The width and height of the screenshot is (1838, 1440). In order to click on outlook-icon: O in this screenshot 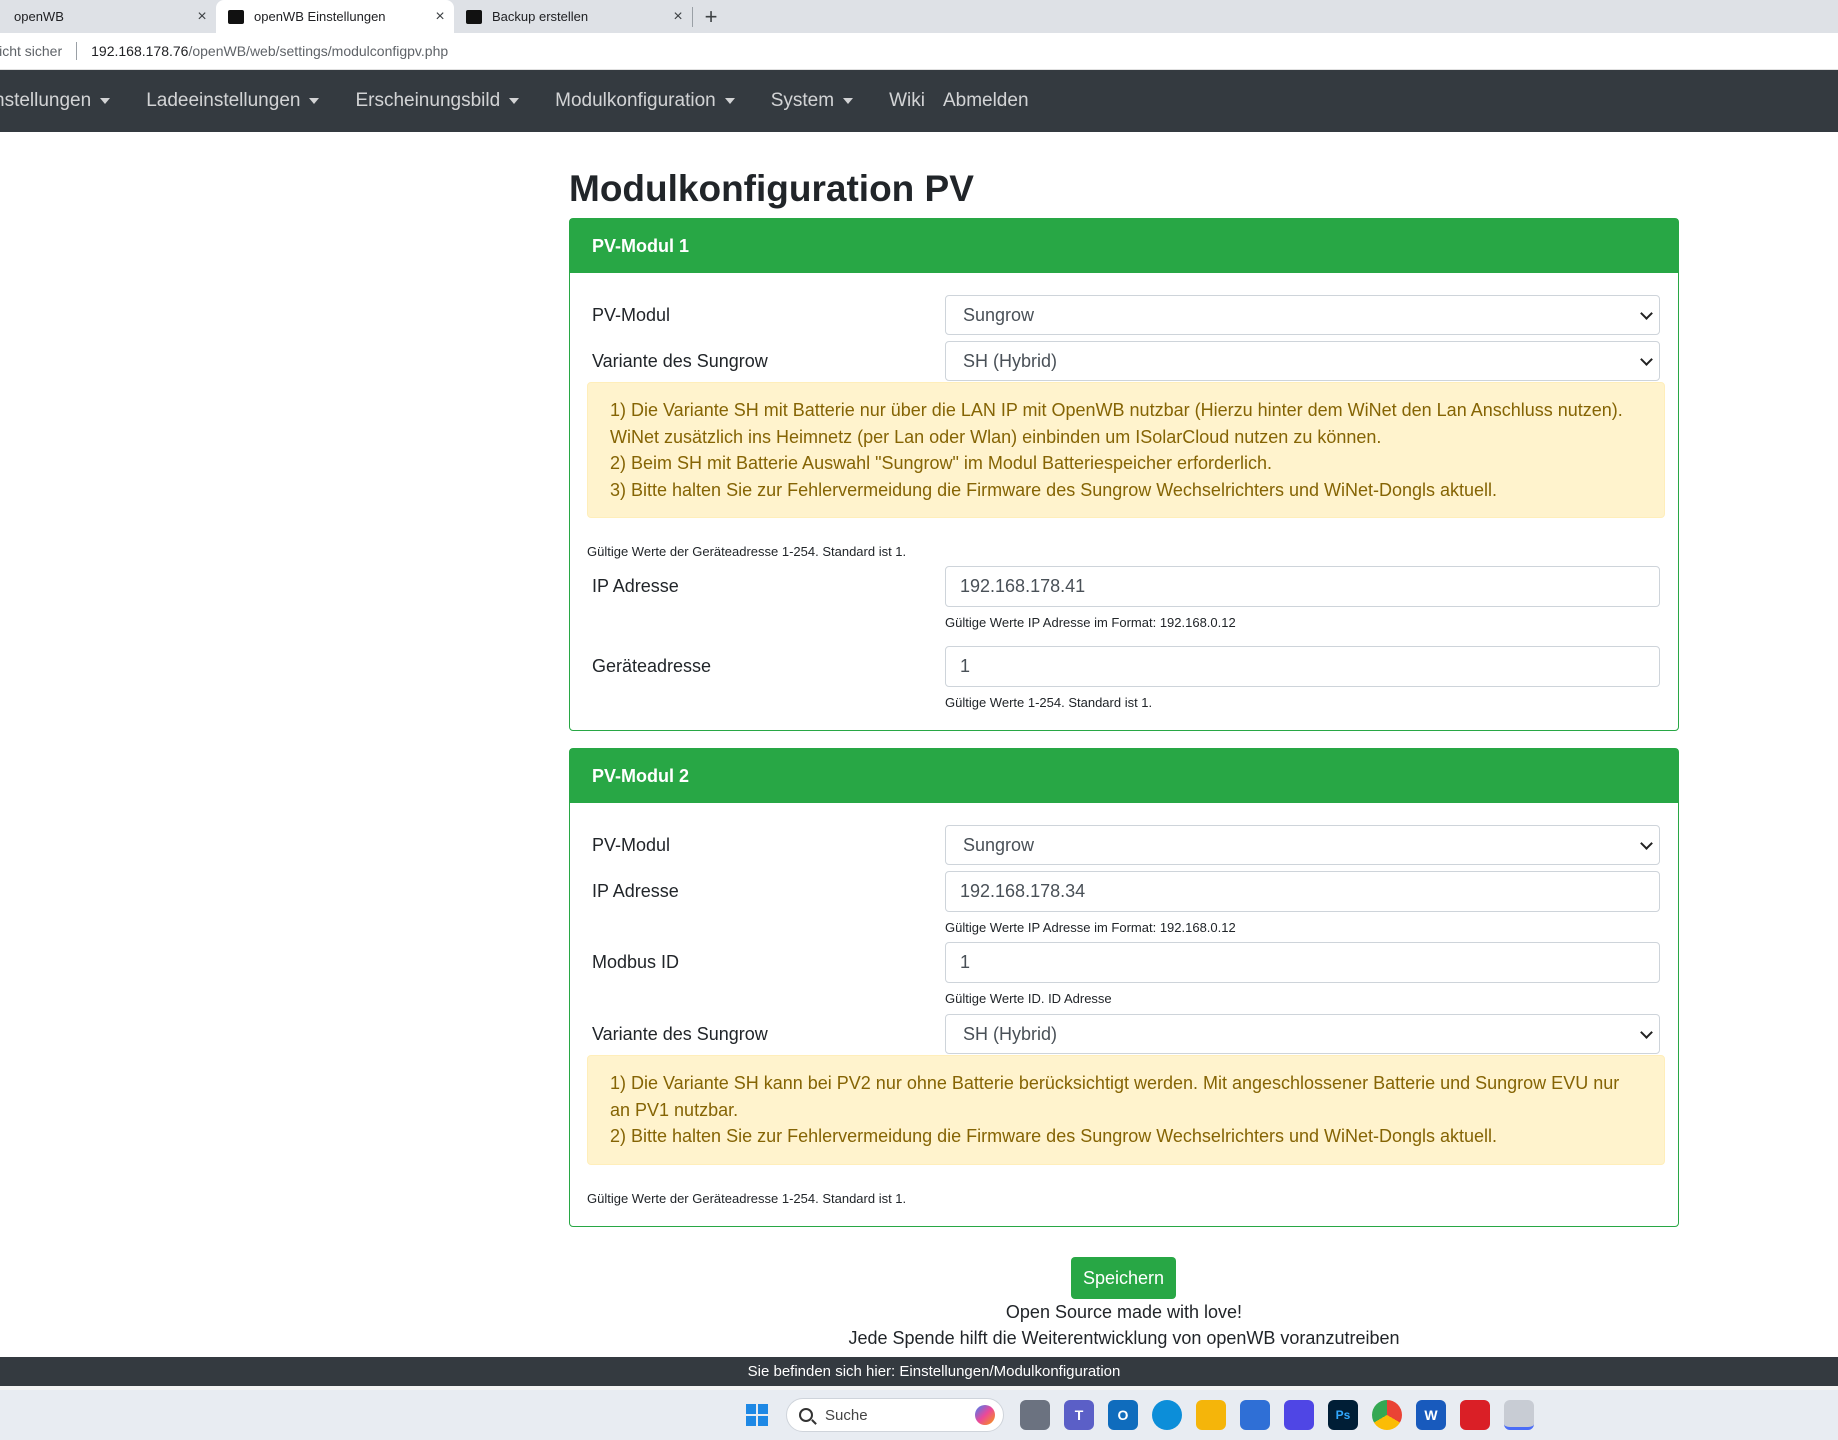, I will do `click(1123, 1415)`.